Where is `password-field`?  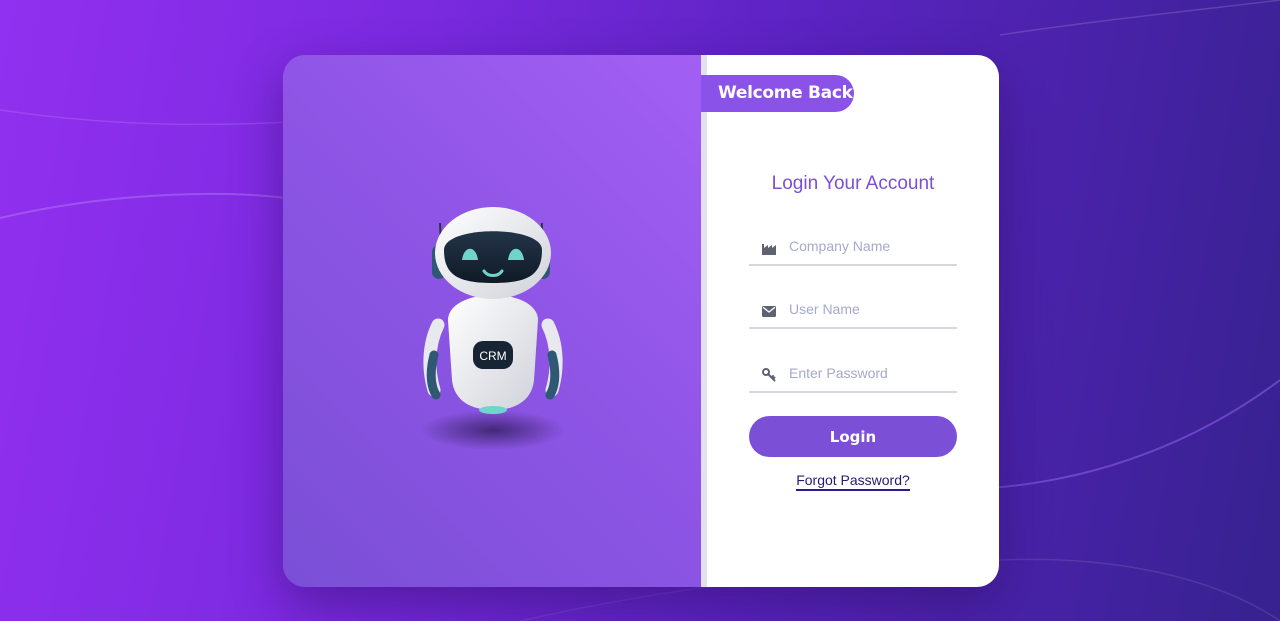
password-field is located at coordinates (853, 374).